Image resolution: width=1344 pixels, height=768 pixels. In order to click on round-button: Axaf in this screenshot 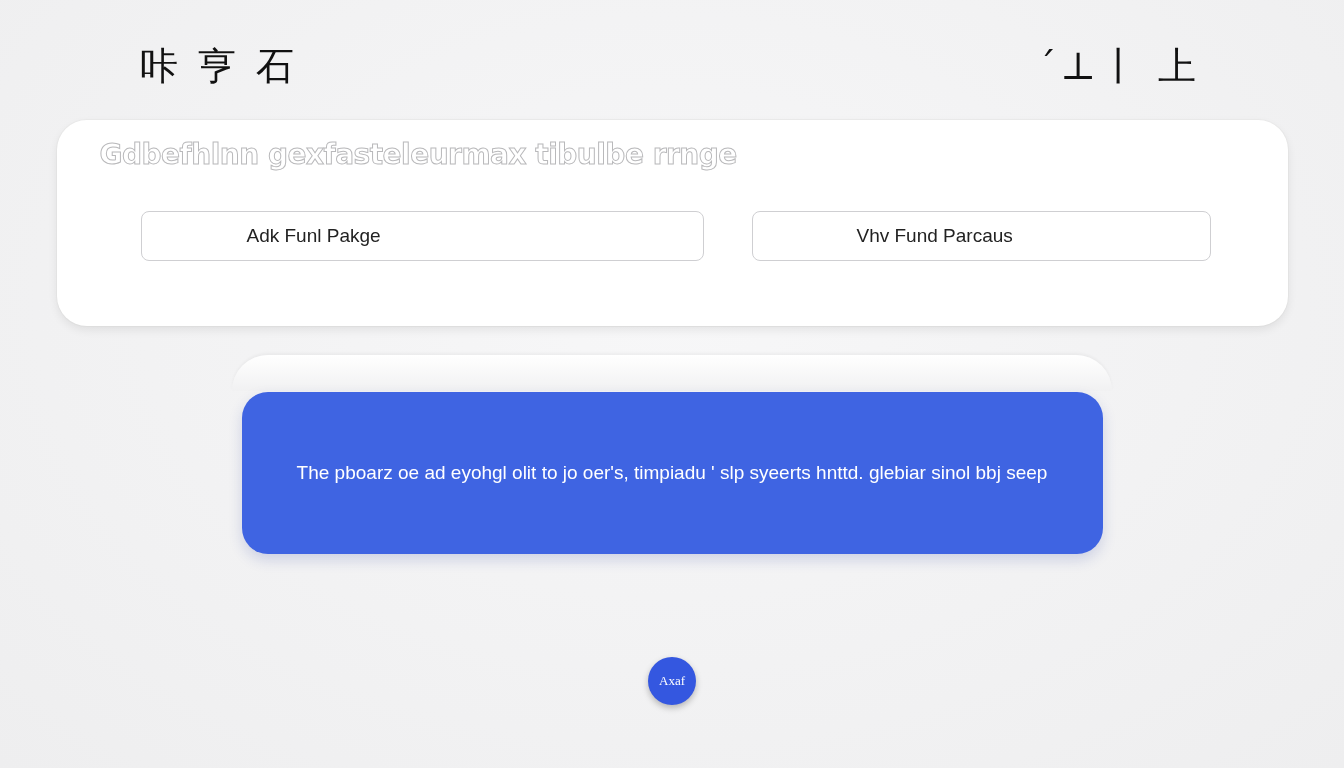, I will do `click(672, 681)`.